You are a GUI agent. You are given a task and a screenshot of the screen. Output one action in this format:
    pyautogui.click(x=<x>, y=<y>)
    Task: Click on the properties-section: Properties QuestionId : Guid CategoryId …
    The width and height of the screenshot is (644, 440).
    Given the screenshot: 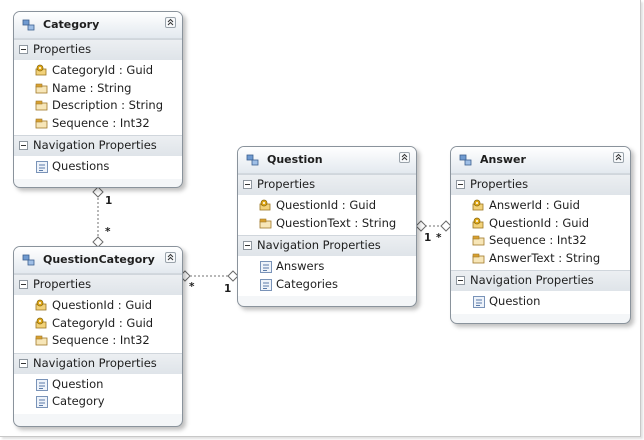 What is the action you would take?
    pyautogui.click(x=98, y=313)
    